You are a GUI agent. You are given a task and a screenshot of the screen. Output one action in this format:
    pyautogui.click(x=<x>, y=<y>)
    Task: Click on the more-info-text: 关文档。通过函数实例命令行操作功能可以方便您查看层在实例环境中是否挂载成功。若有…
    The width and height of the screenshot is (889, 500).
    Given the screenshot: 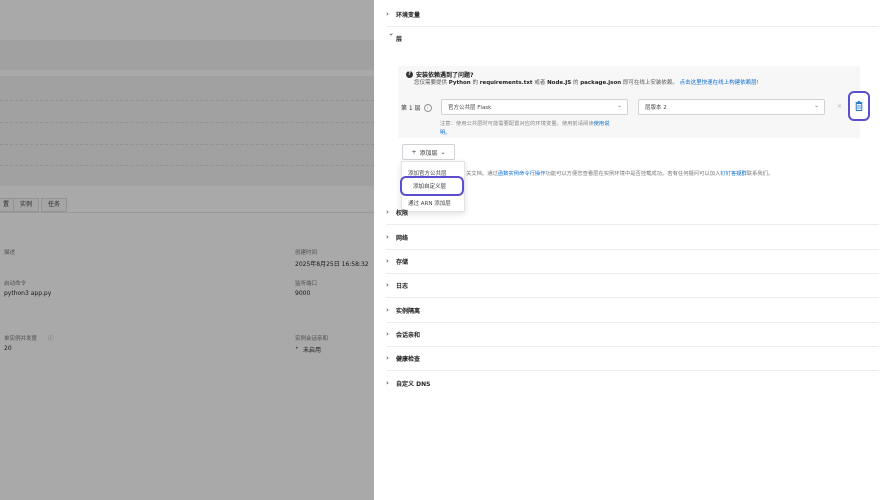 What is the action you would take?
    pyautogui.click(x=619, y=173)
    